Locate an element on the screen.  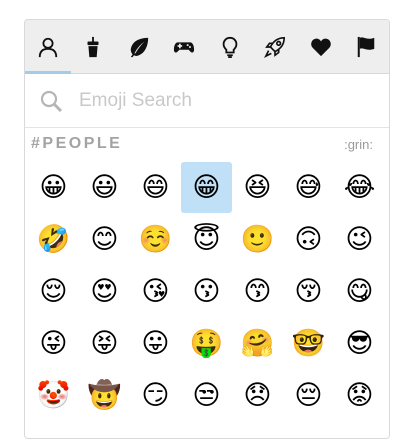
emoji-glyph: 🤗 is located at coordinates (257, 343).